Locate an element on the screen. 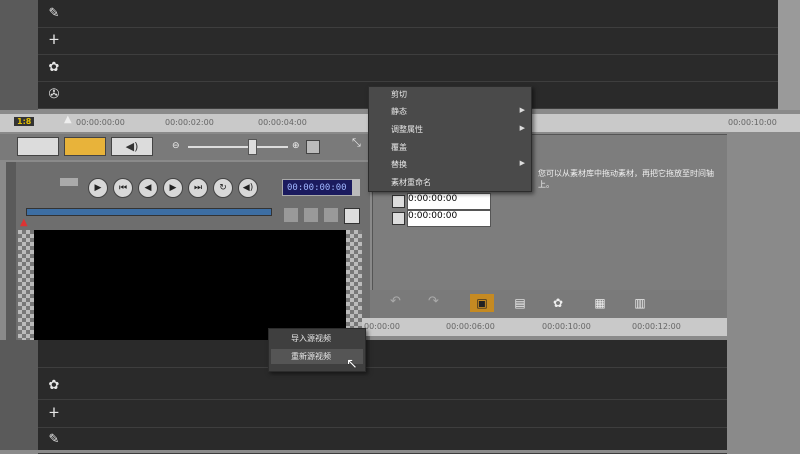  play-button: ▶ is located at coordinates (98, 188).